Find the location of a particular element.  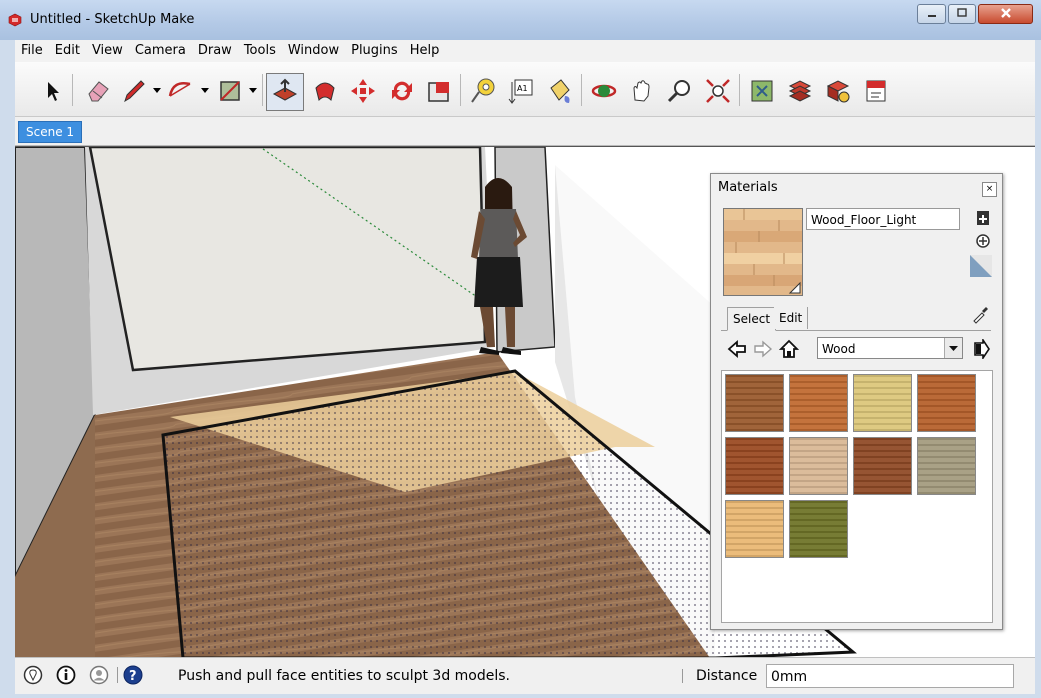

scale-icon is located at coordinates (439, 91).